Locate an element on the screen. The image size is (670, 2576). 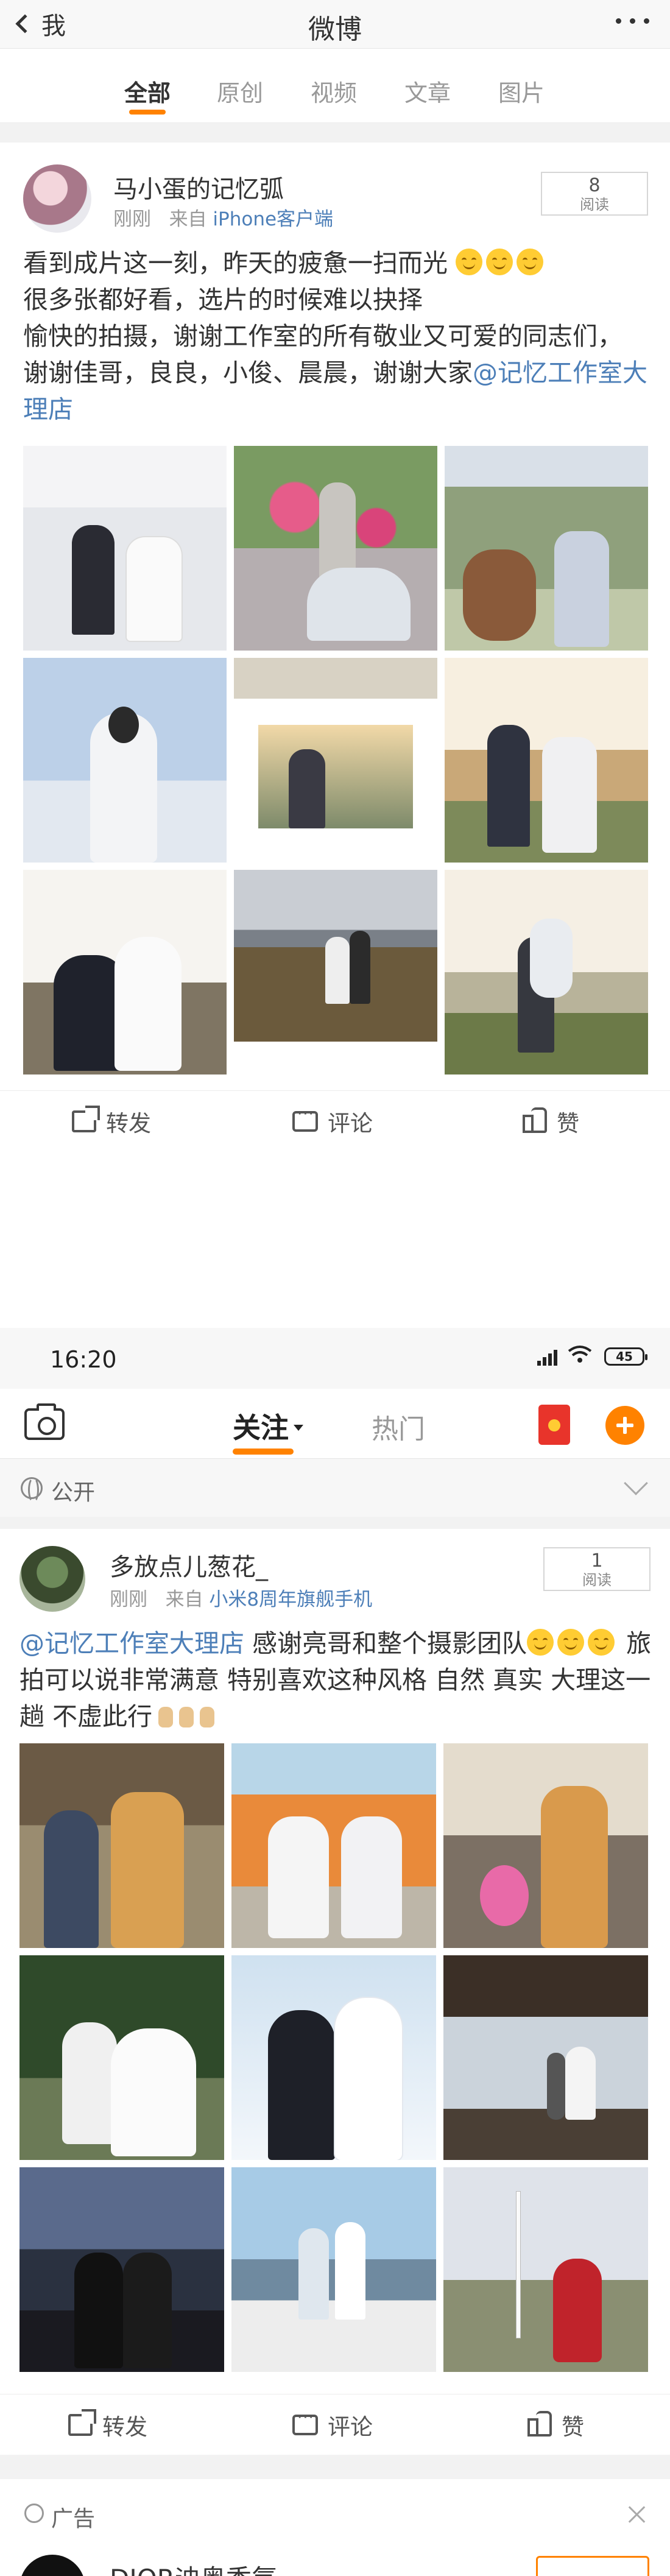
repost-icon is located at coordinates (84, 1121).